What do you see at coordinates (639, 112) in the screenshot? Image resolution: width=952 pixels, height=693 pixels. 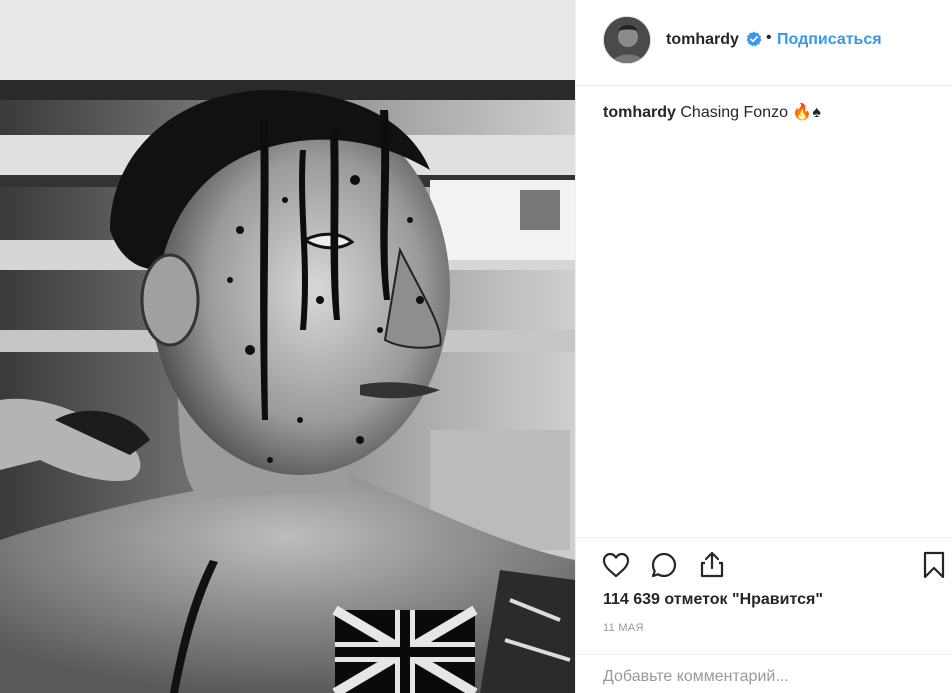 I see `caption-username-link: tomhardy` at bounding box center [639, 112].